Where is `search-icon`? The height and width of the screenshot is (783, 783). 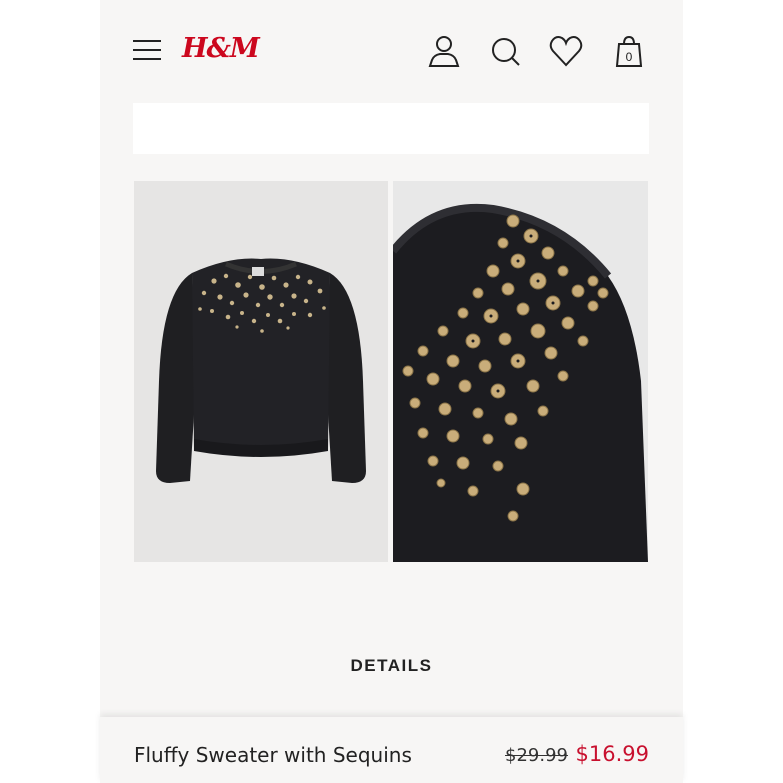 search-icon is located at coordinates (506, 51).